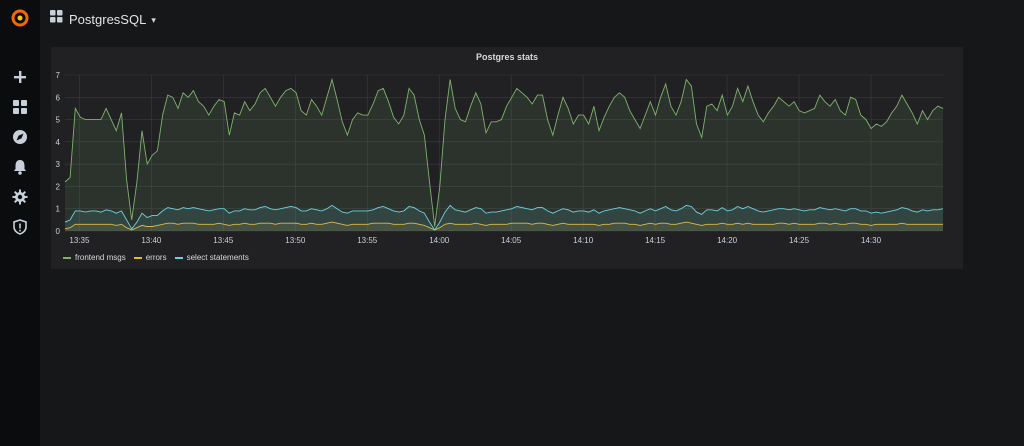  I want to click on legend-item: errors, so click(150, 257).